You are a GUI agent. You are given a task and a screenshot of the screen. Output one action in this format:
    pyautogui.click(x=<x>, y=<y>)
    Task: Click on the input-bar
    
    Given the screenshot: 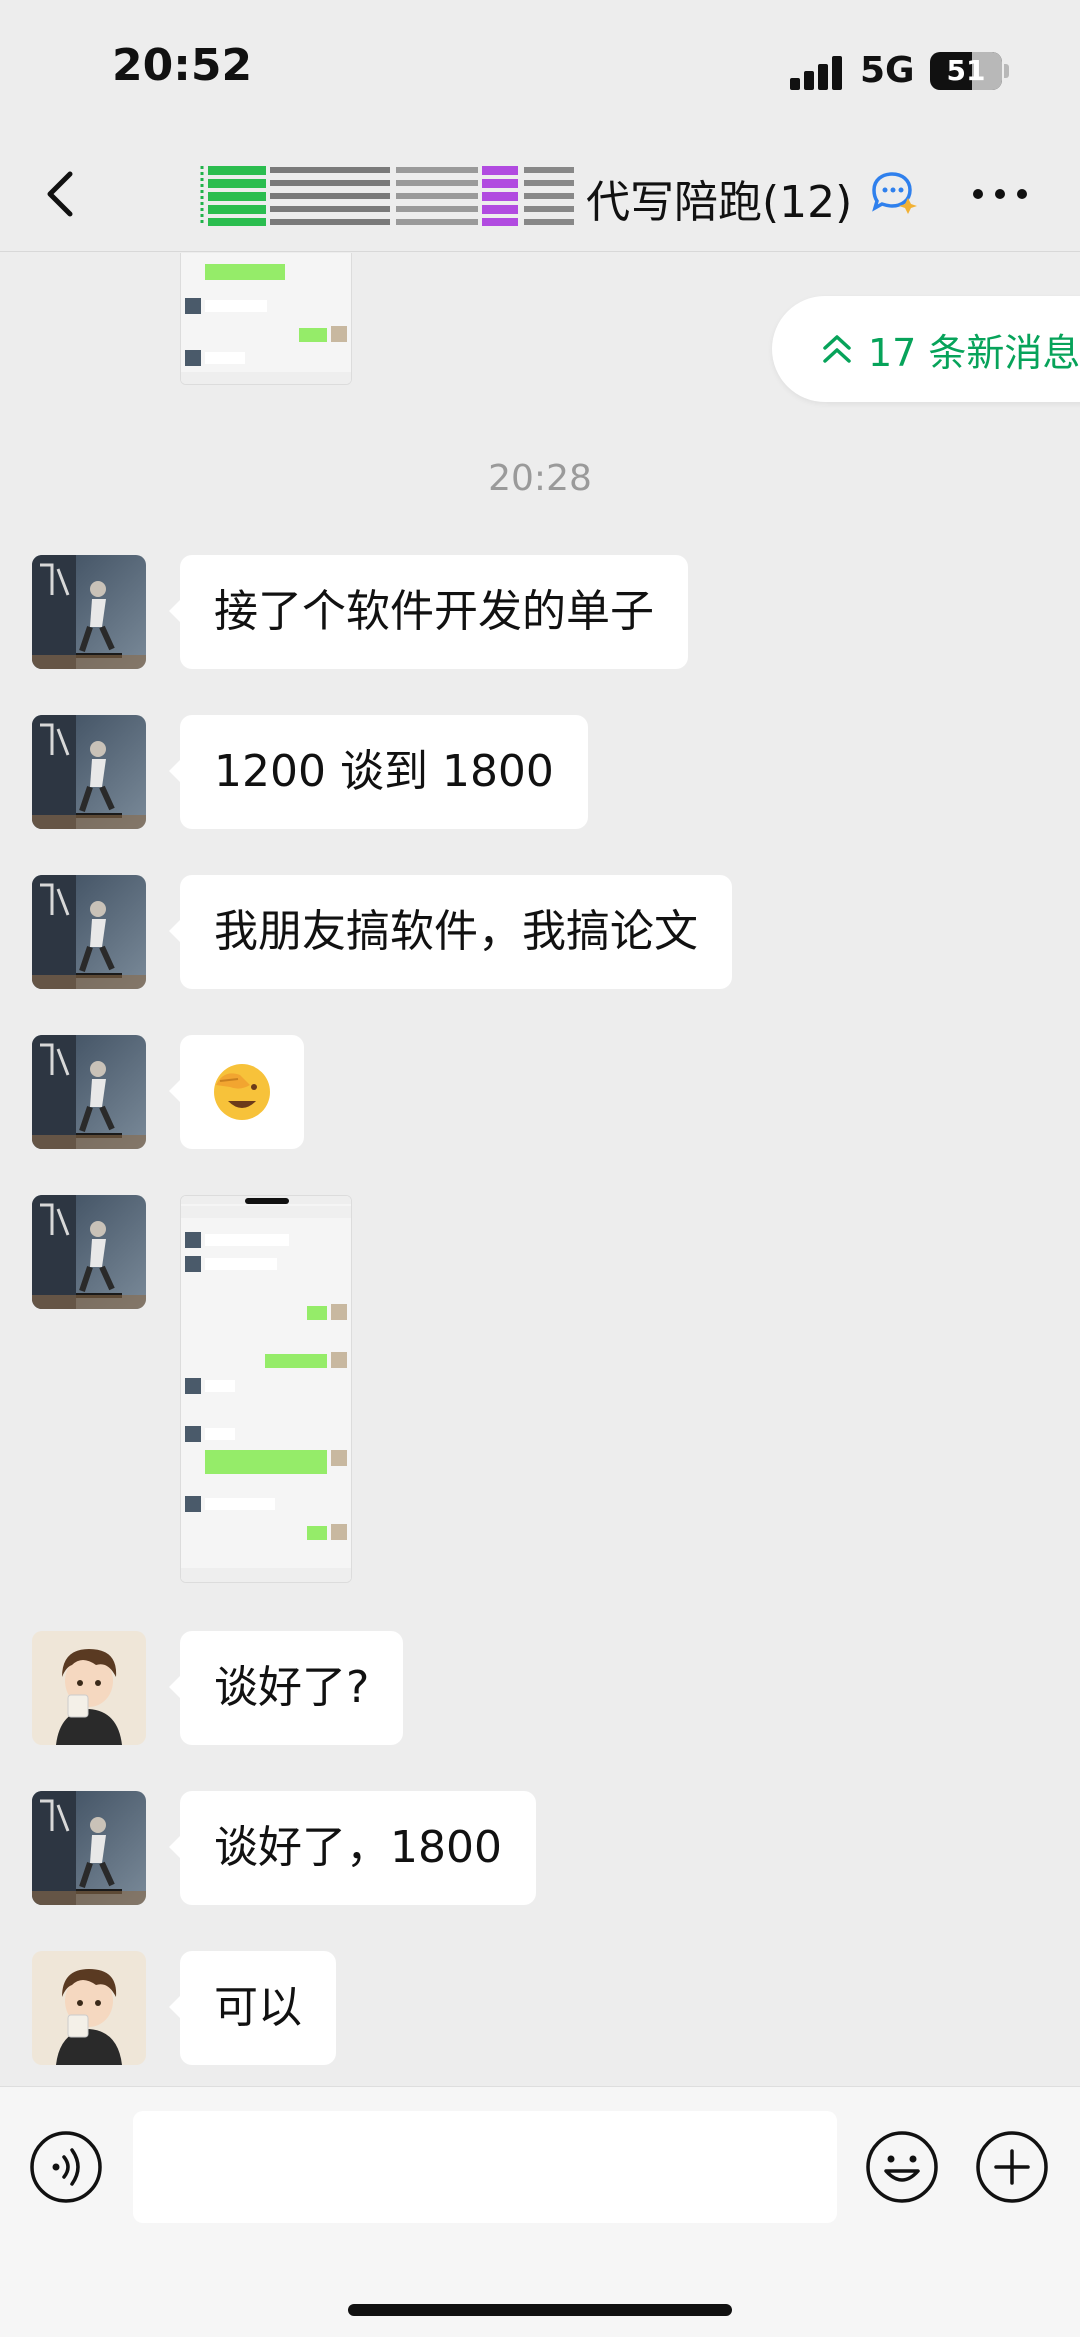 What is the action you would take?
    pyautogui.click(x=540, y=2211)
    